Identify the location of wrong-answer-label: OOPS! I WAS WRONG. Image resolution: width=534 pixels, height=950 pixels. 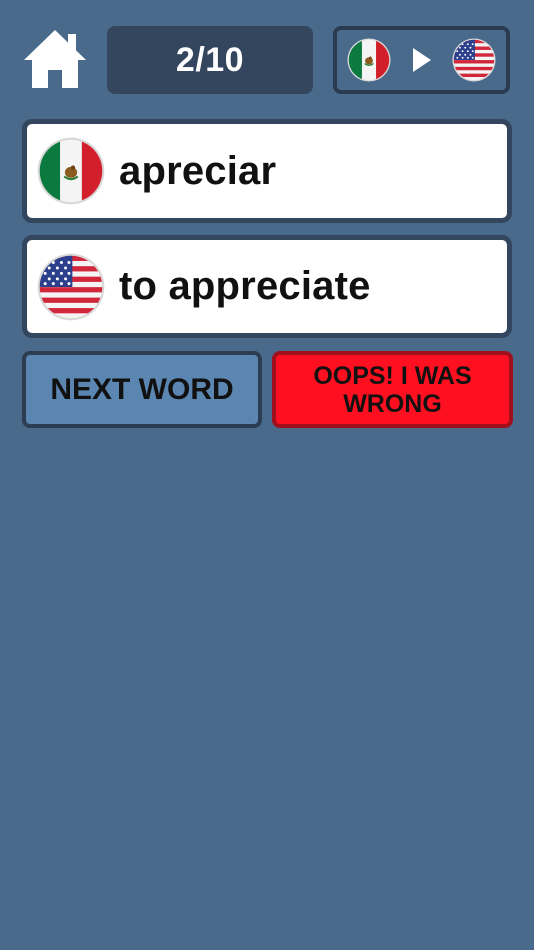
(392, 389).